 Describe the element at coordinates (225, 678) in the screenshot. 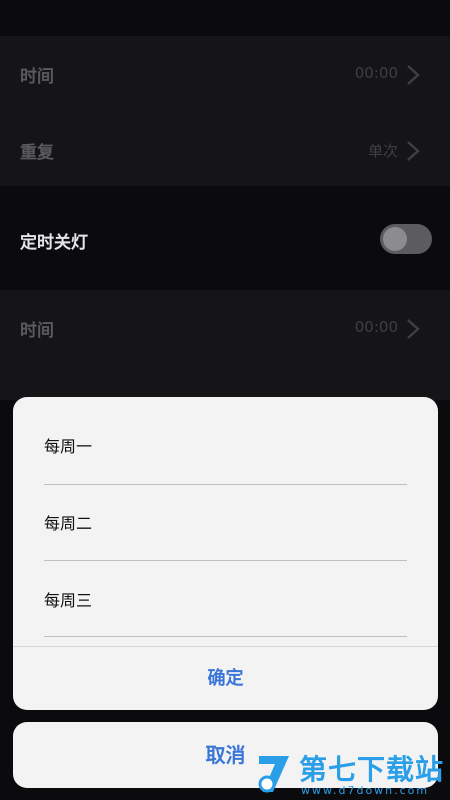

I see `confirm-button: 确定` at that location.